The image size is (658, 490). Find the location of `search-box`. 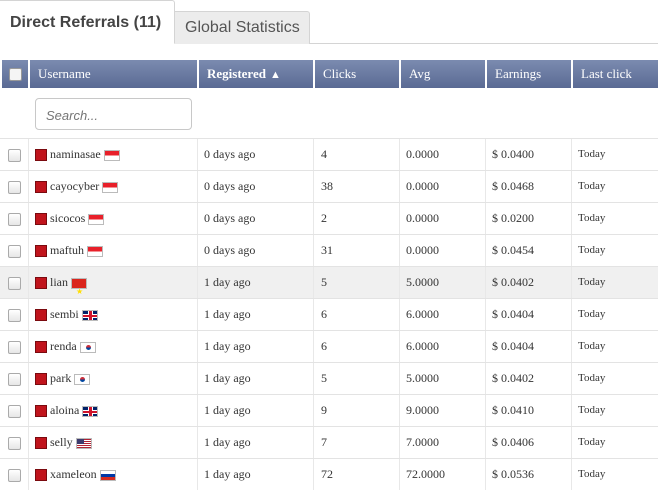

search-box is located at coordinates (113, 114).